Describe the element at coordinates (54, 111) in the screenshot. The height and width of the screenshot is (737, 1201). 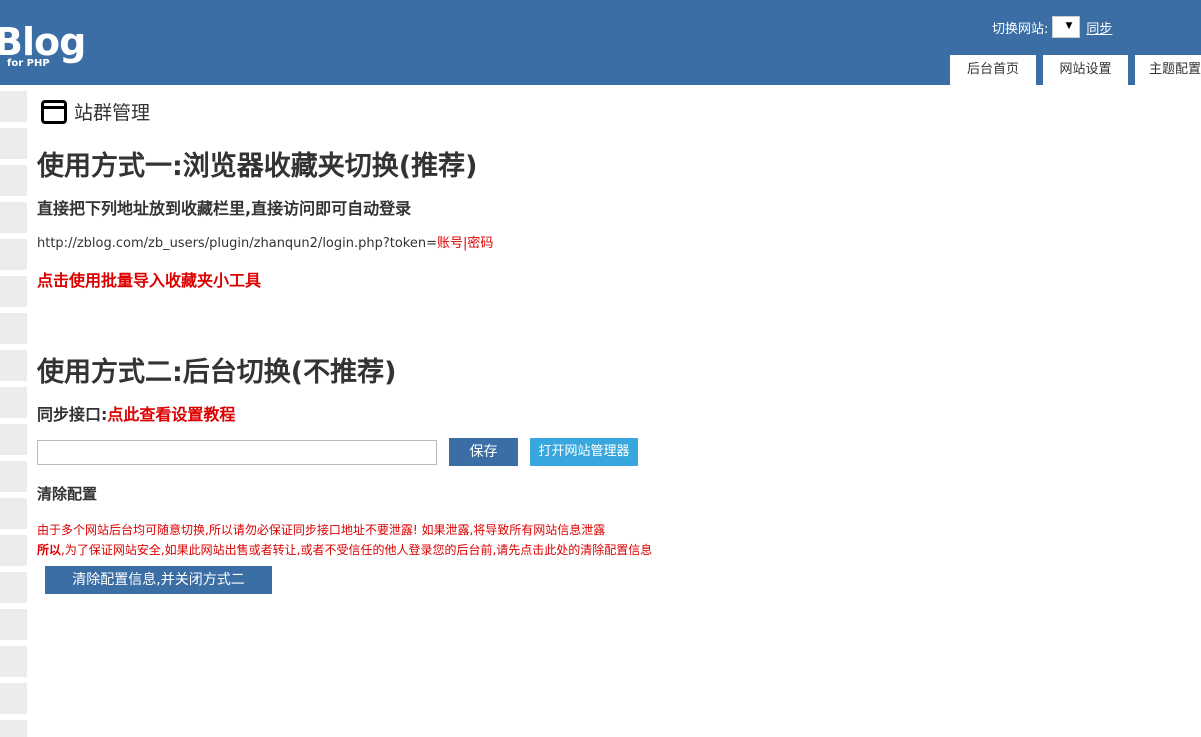
I see `window-icon` at that location.